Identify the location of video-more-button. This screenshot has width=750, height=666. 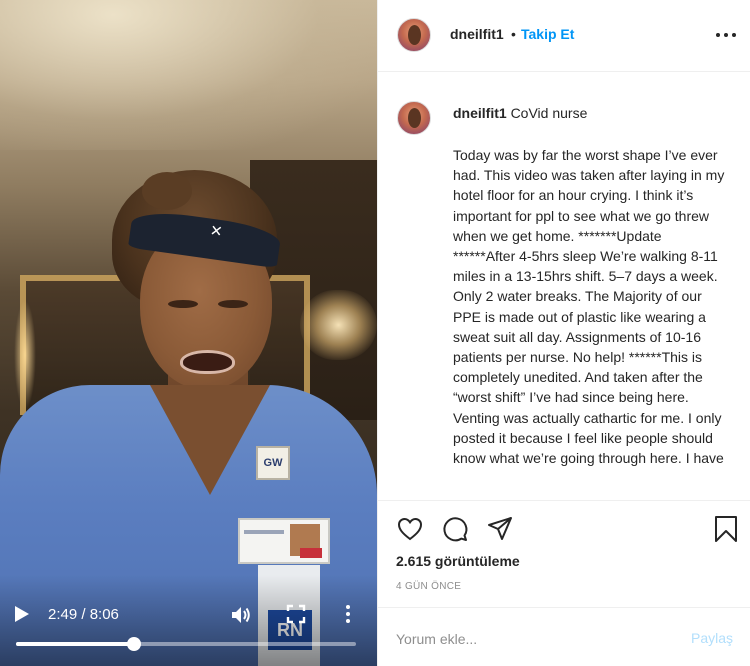
(348, 614).